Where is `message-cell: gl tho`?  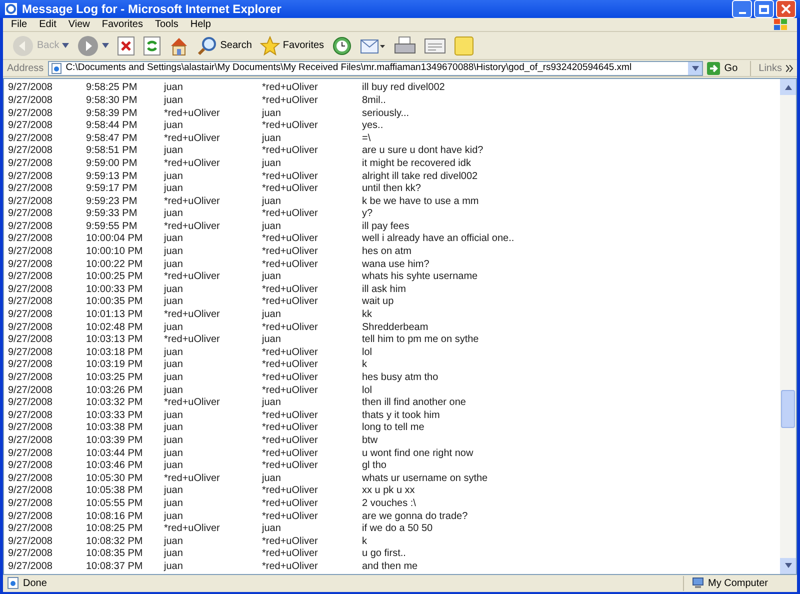 message-cell: gl tho is located at coordinates (374, 466).